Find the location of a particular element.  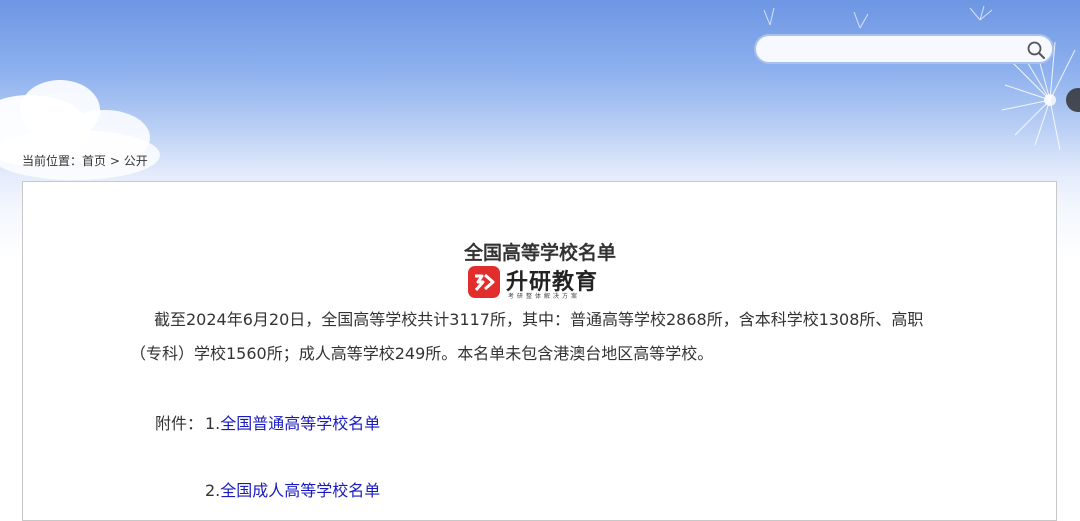

attachment-link-1: 1.全国普通高等学校名单 is located at coordinates (292, 422).